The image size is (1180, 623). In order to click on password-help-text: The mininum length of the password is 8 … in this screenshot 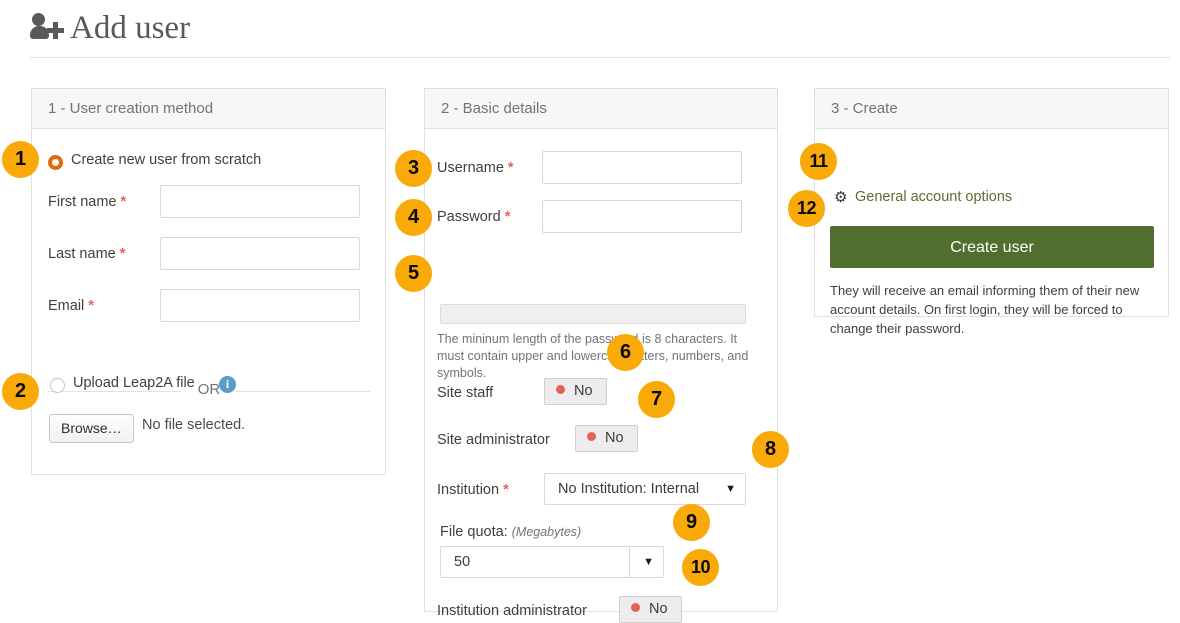, I will do `click(593, 356)`.